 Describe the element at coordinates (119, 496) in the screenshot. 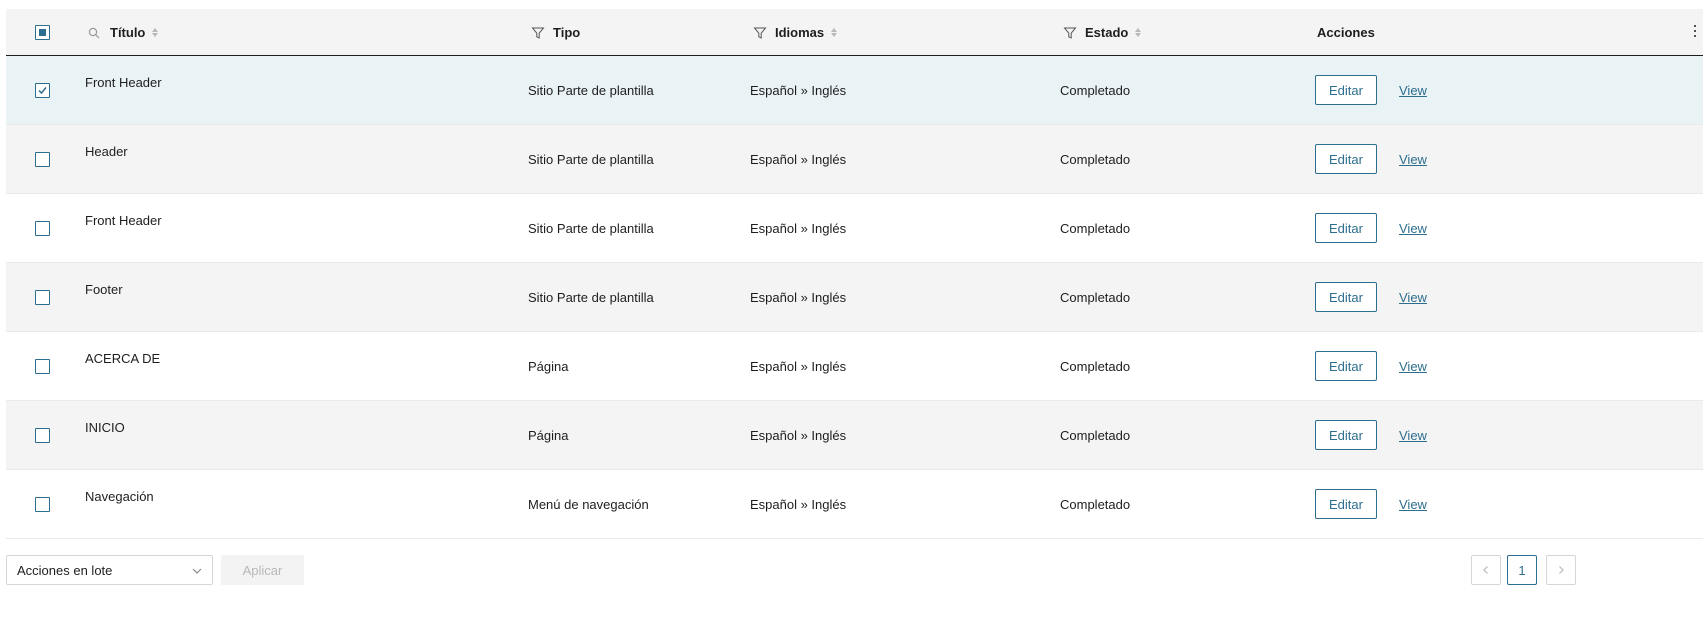

I see `row-title: Navegación` at that location.